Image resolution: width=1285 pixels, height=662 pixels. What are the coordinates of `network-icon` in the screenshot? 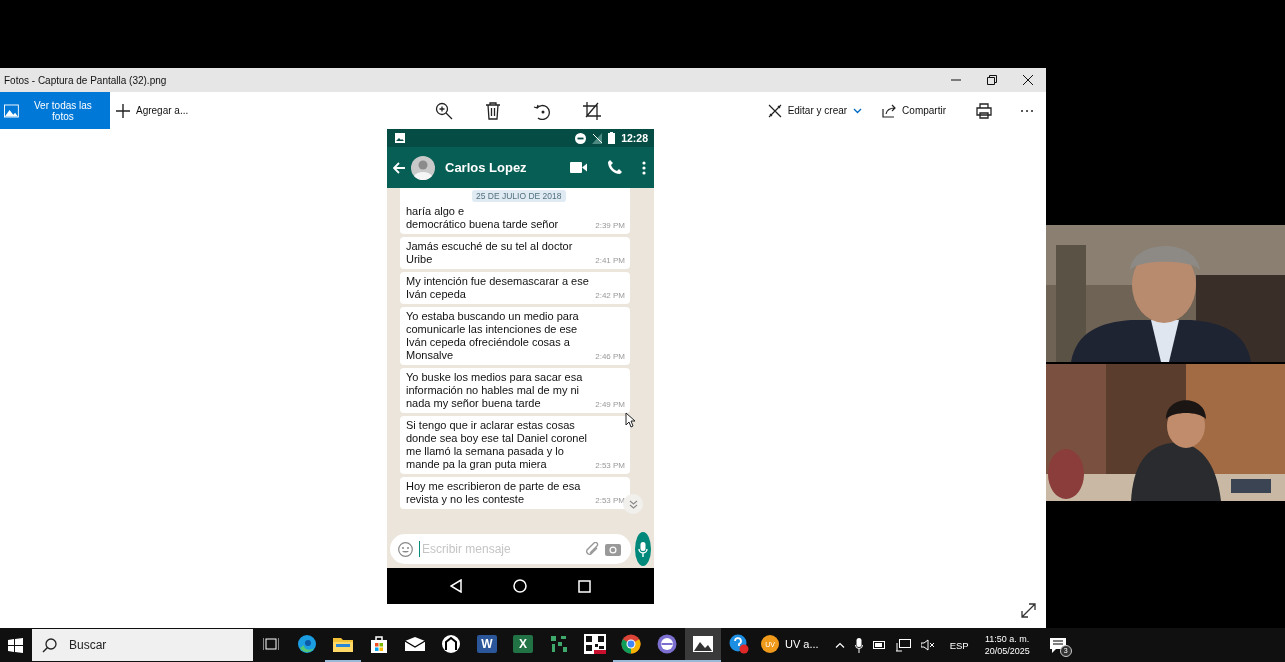 It's located at (903, 645).